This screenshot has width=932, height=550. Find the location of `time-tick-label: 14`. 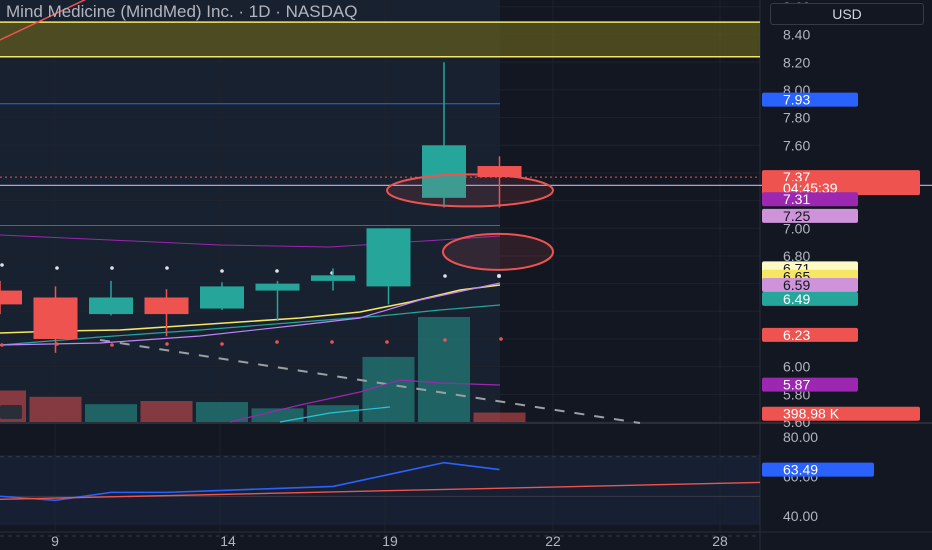

time-tick-label: 14 is located at coordinates (228, 541).